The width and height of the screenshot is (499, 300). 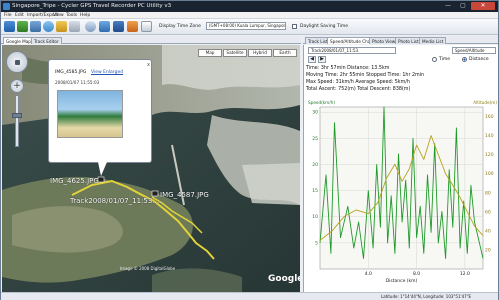 I want to click on x-tick-label: 12.0, so click(x=465, y=274).